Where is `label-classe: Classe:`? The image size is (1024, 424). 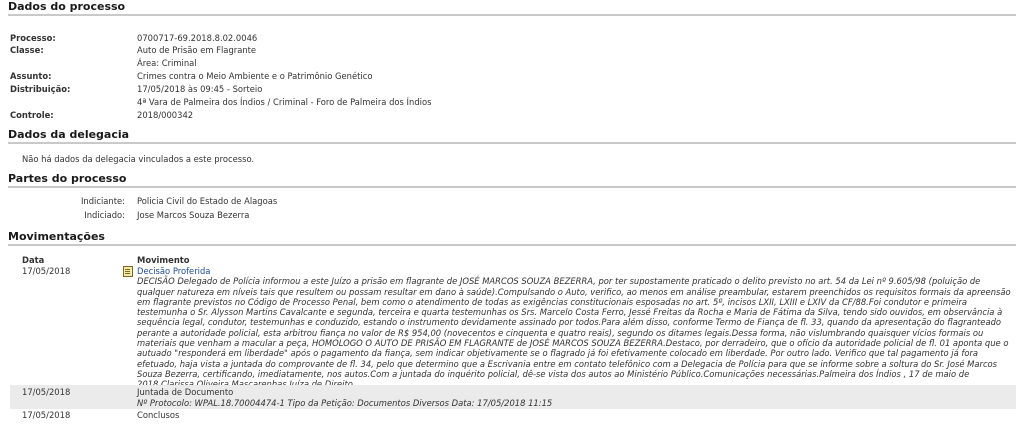 label-classe: Classe: is located at coordinates (27, 50).